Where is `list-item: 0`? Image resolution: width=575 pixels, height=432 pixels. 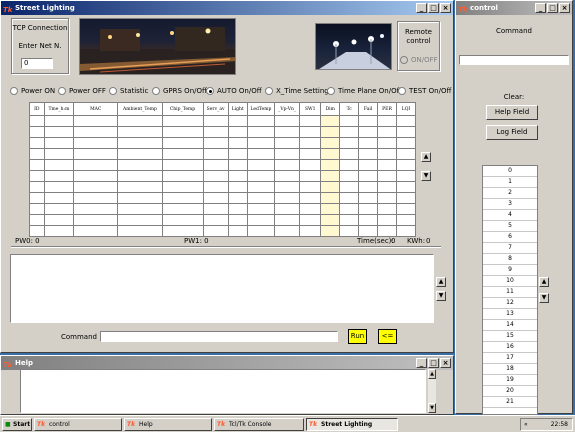 list-item: 0 is located at coordinates (510, 171).